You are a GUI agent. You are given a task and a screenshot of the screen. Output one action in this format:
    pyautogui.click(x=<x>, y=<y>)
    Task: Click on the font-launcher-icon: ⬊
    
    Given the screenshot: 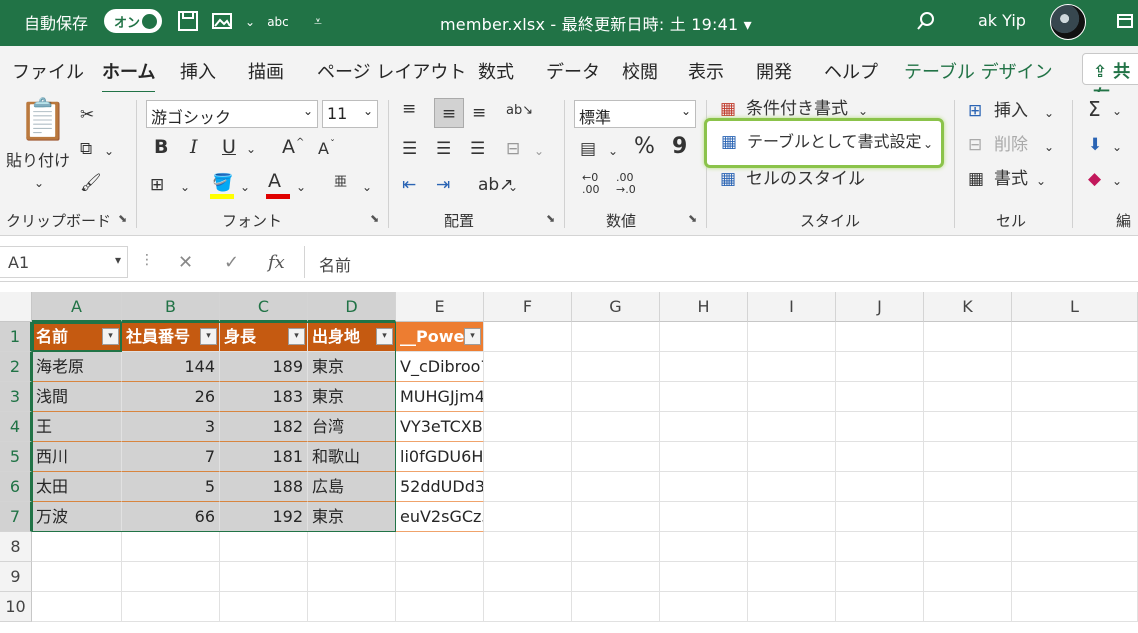 What is the action you would take?
    pyautogui.click(x=374, y=218)
    